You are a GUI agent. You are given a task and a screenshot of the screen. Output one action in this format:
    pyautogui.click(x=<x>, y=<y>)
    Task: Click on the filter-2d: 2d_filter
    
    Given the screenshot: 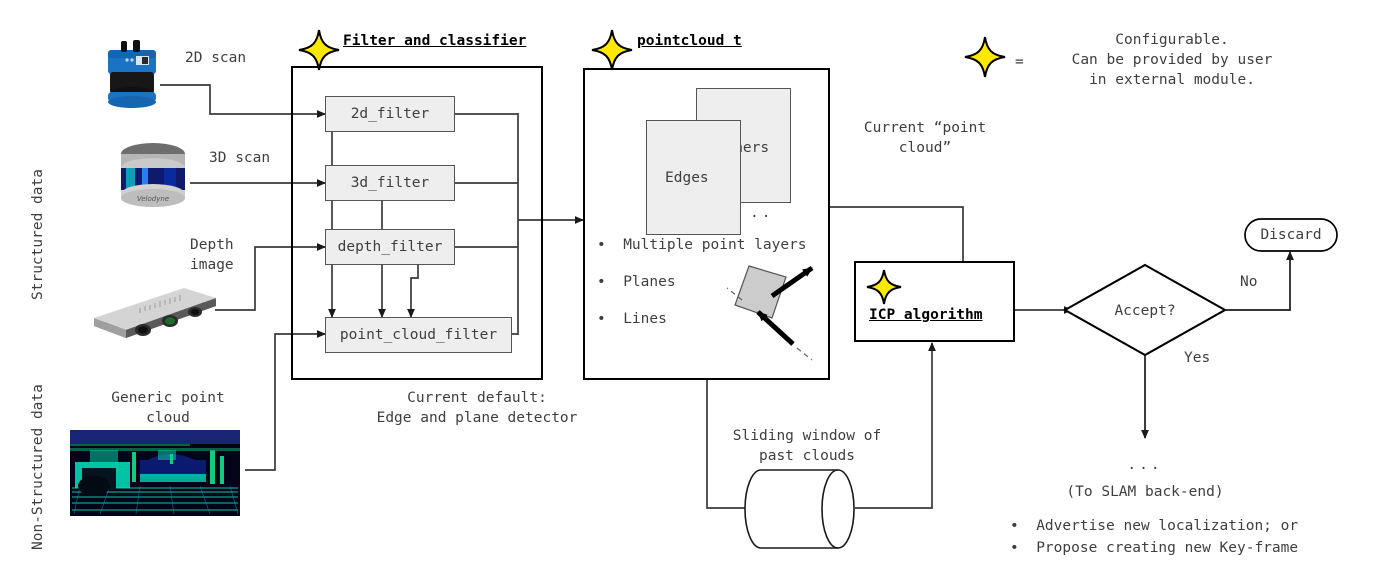 What is the action you would take?
    pyautogui.click(x=390, y=114)
    